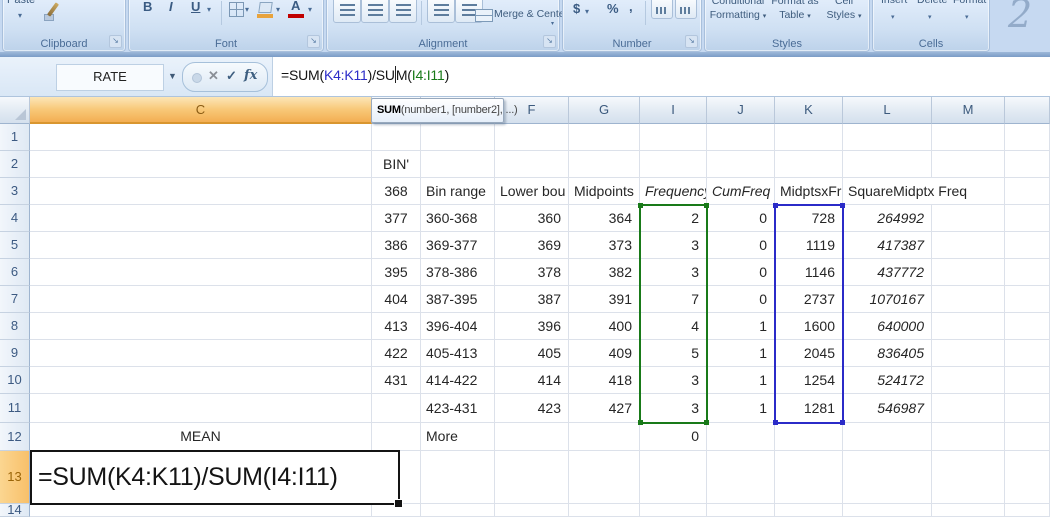 Image resolution: width=1050 pixels, height=517 pixels. Describe the element at coordinates (604, 437) in the screenshot. I see `cell-G12` at that location.